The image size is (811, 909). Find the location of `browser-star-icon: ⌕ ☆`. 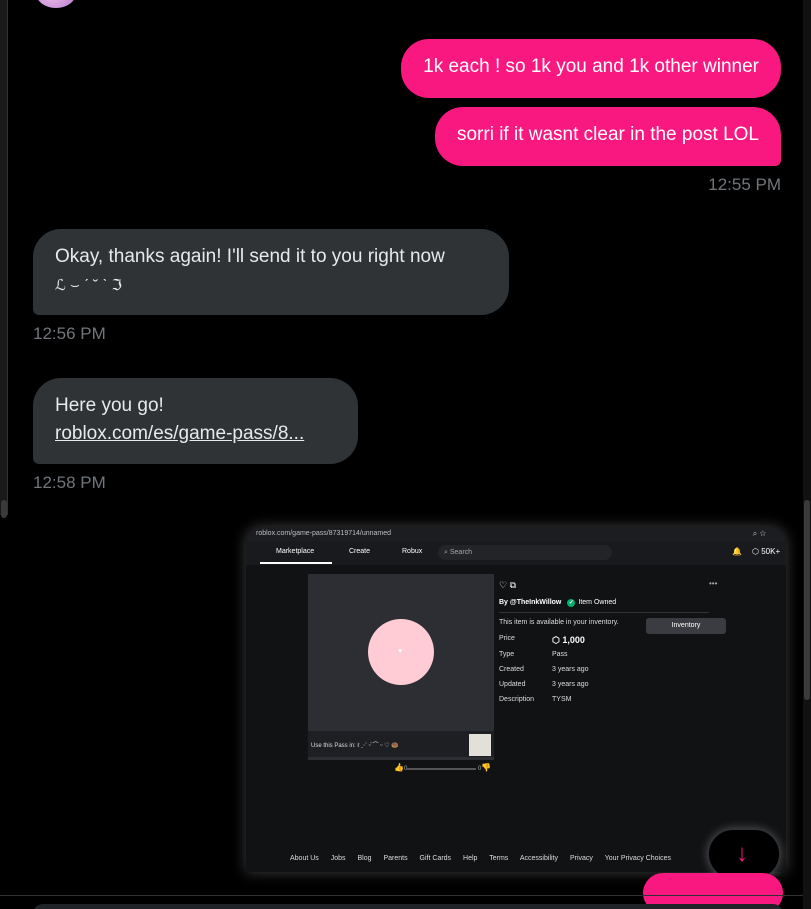

browser-star-icon: ⌕ ☆ is located at coordinates (759, 533).